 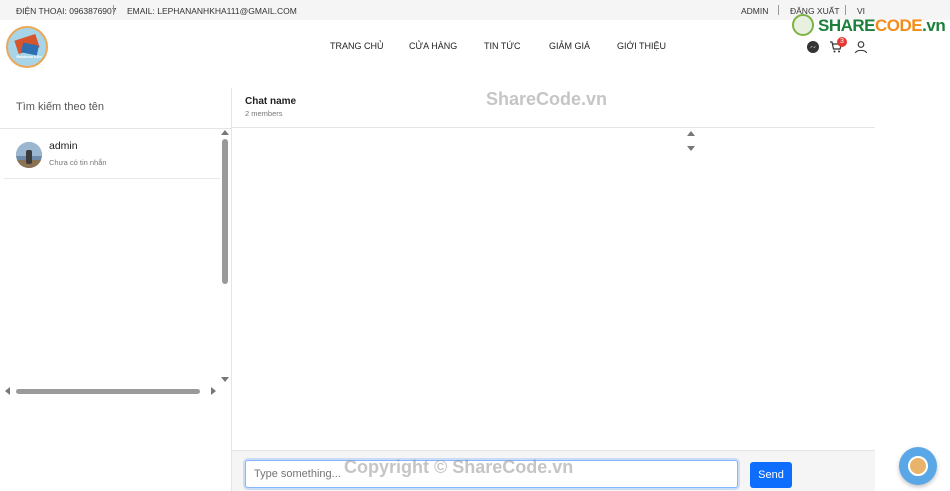 I want to click on search-input: Tìm kiếm theo tên, so click(x=60, y=107).